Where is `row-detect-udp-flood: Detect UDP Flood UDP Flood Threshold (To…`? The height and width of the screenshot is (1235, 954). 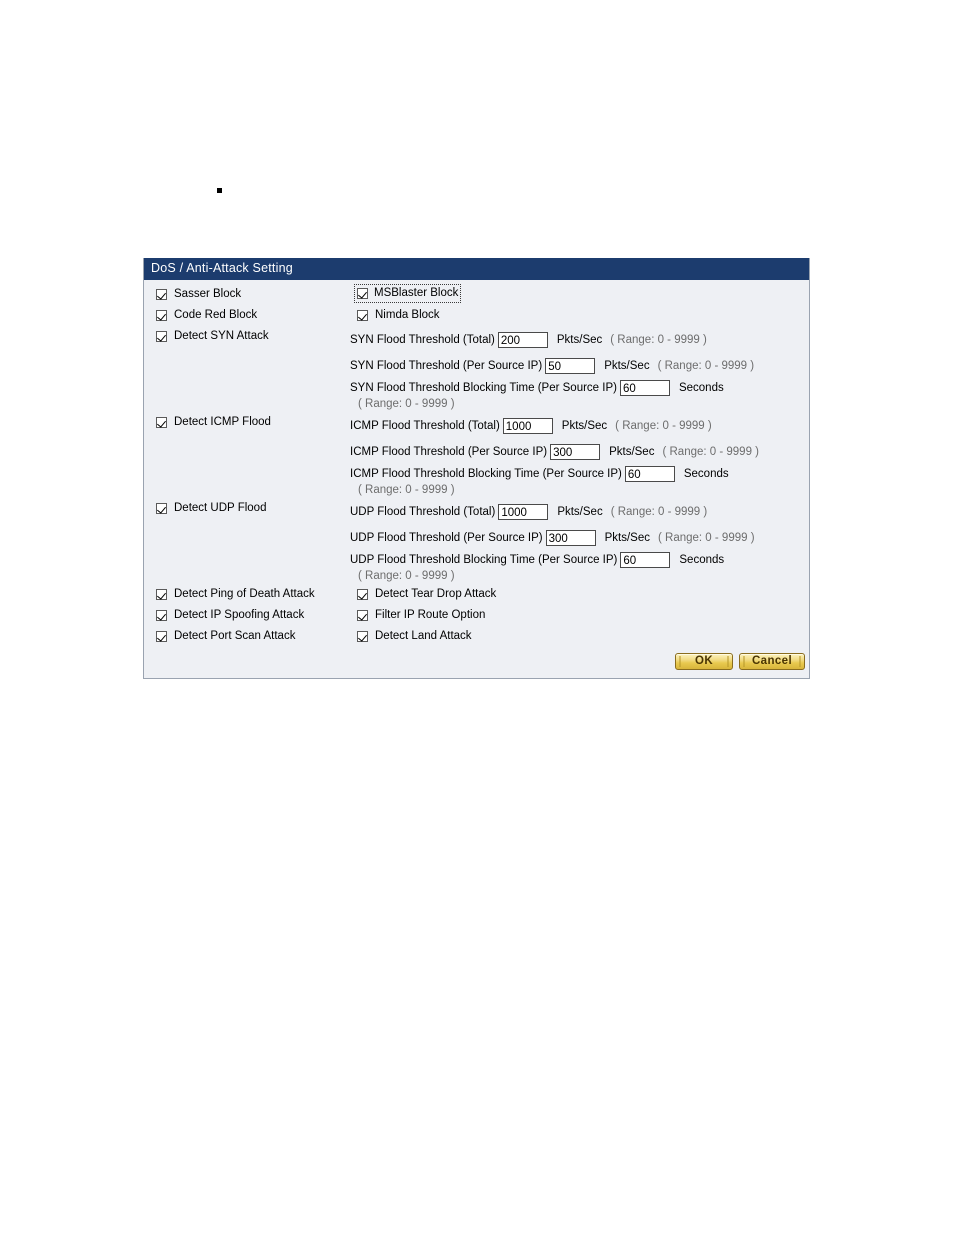 row-detect-udp-flood: Detect UDP Flood UDP Flood Threshold (To… is located at coordinates (476, 542).